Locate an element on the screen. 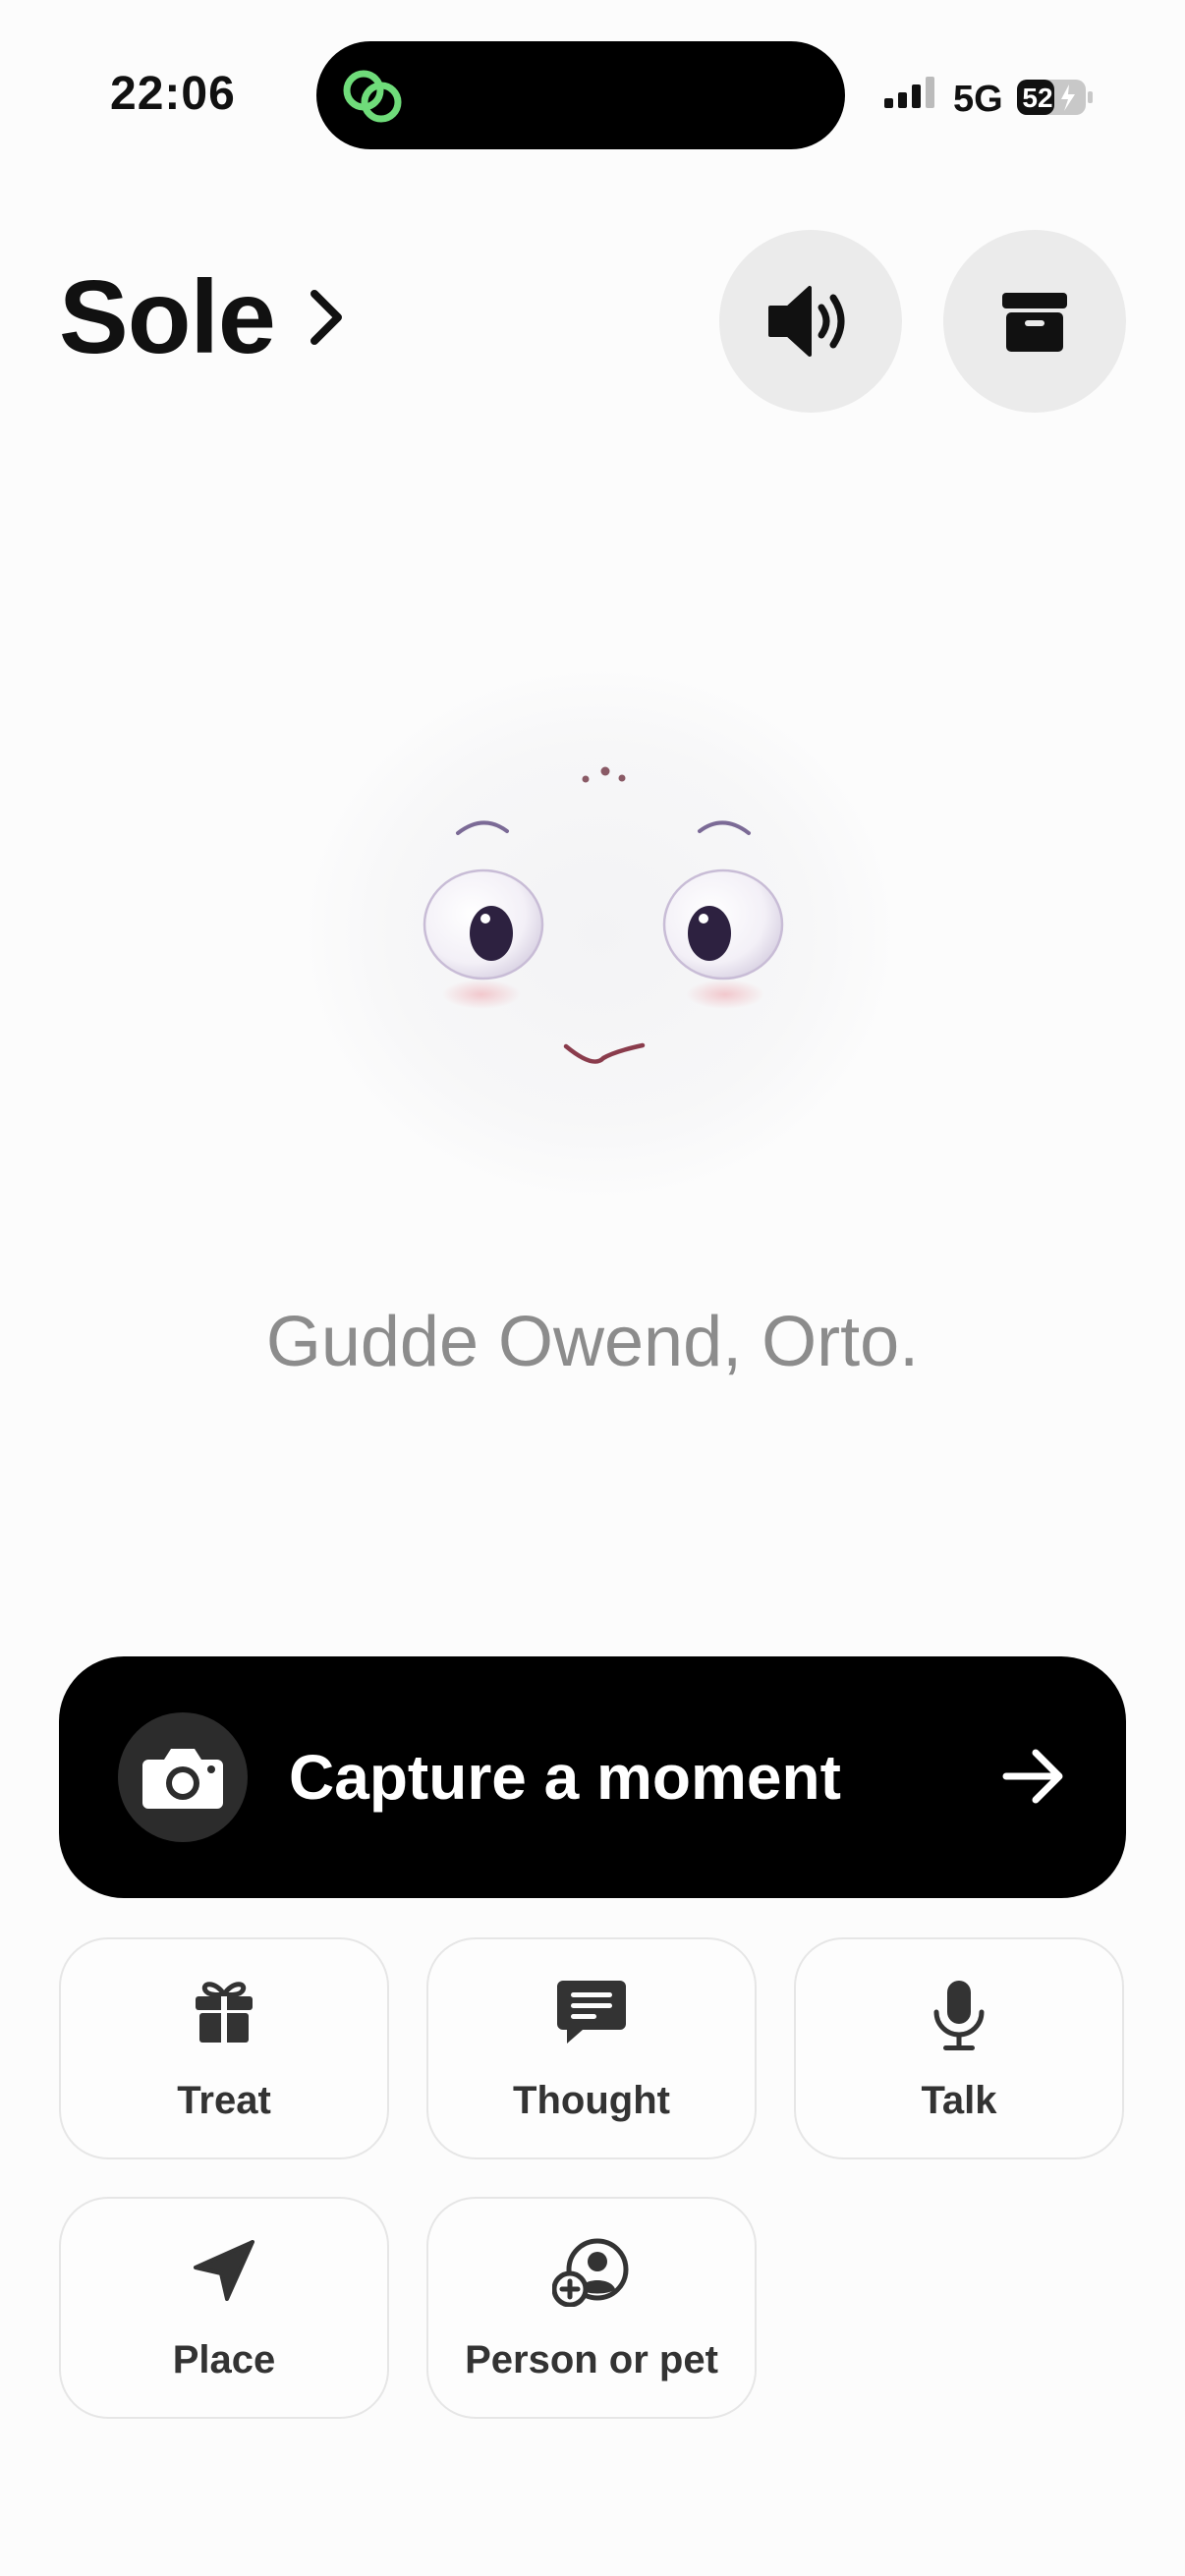 The height and width of the screenshot is (2576, 1185). status-time: 22:06 is located at coordinates (173, 94).